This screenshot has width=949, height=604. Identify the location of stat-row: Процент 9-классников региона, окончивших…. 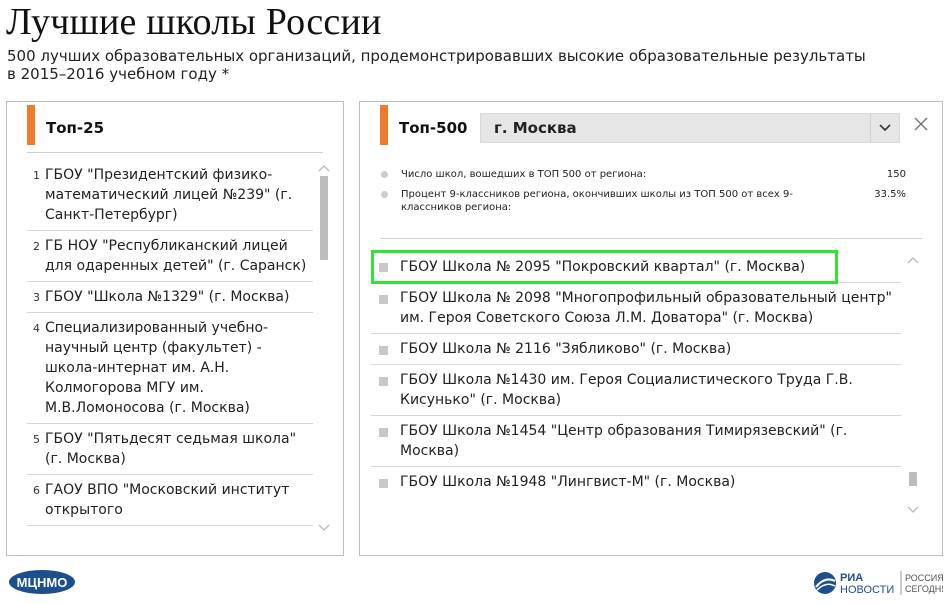
(643, 201).